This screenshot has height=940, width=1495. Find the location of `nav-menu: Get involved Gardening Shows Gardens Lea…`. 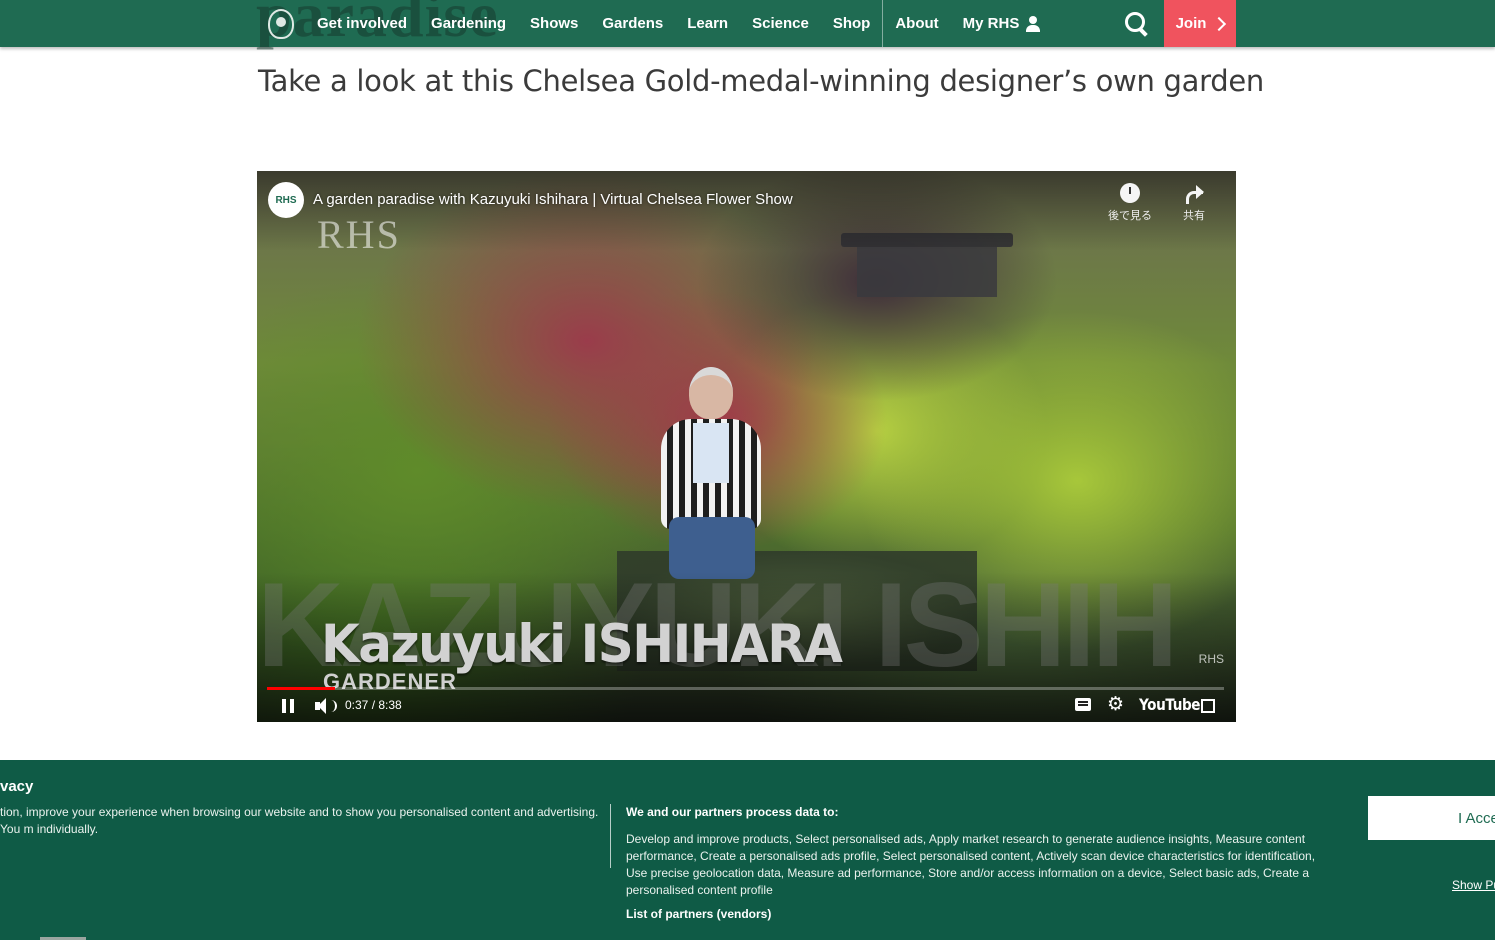

nav-menu: Get involved Gardening Shows Gardens Lea… is located at coordinates (679, 23).